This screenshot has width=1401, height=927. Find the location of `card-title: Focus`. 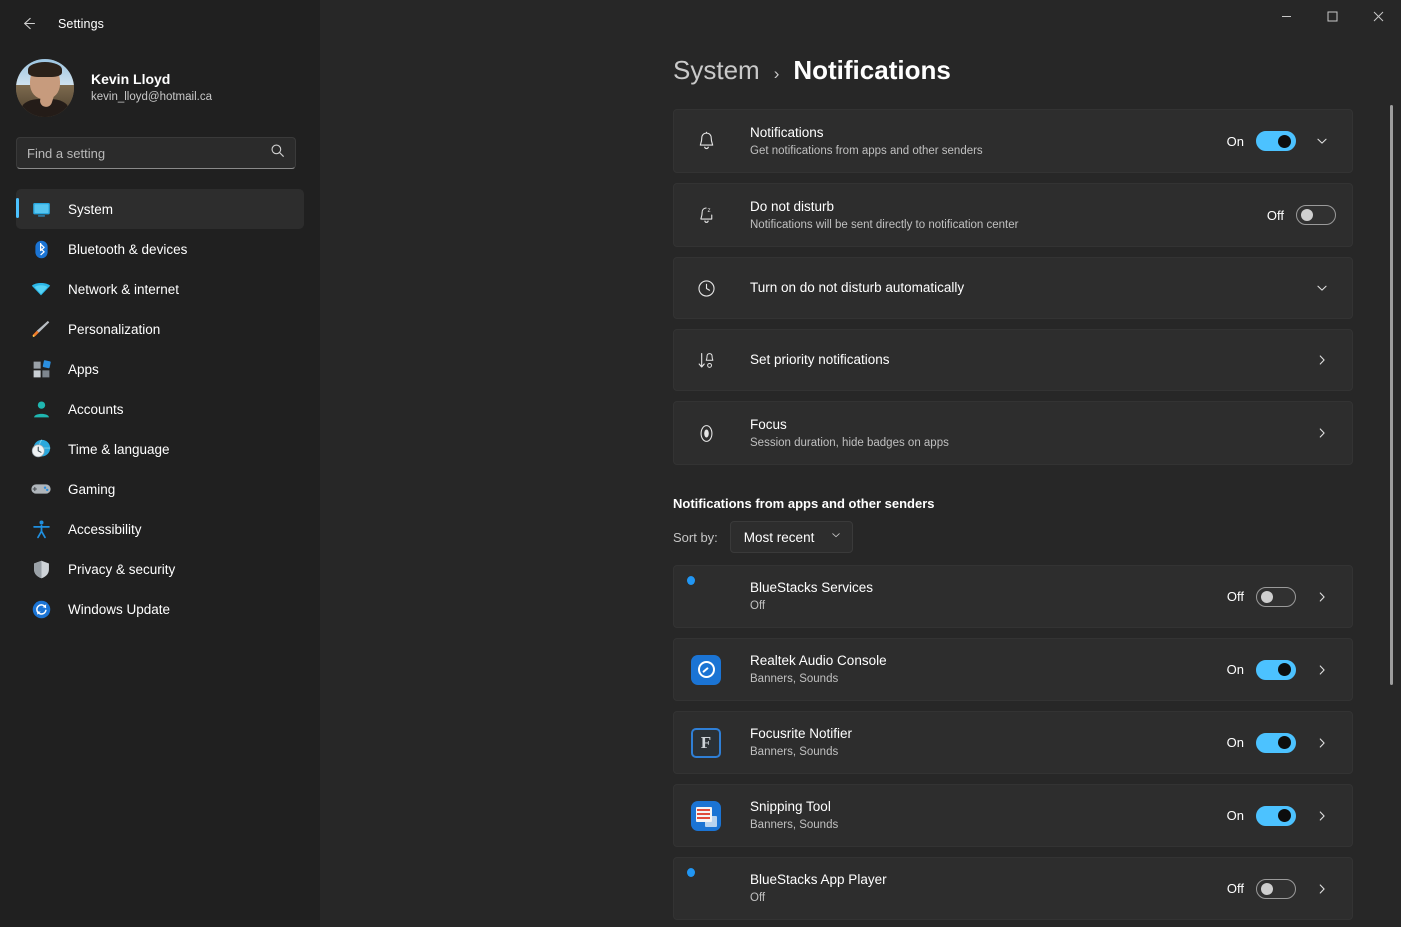

card-title: Focus is located at coordinates (768, 424).